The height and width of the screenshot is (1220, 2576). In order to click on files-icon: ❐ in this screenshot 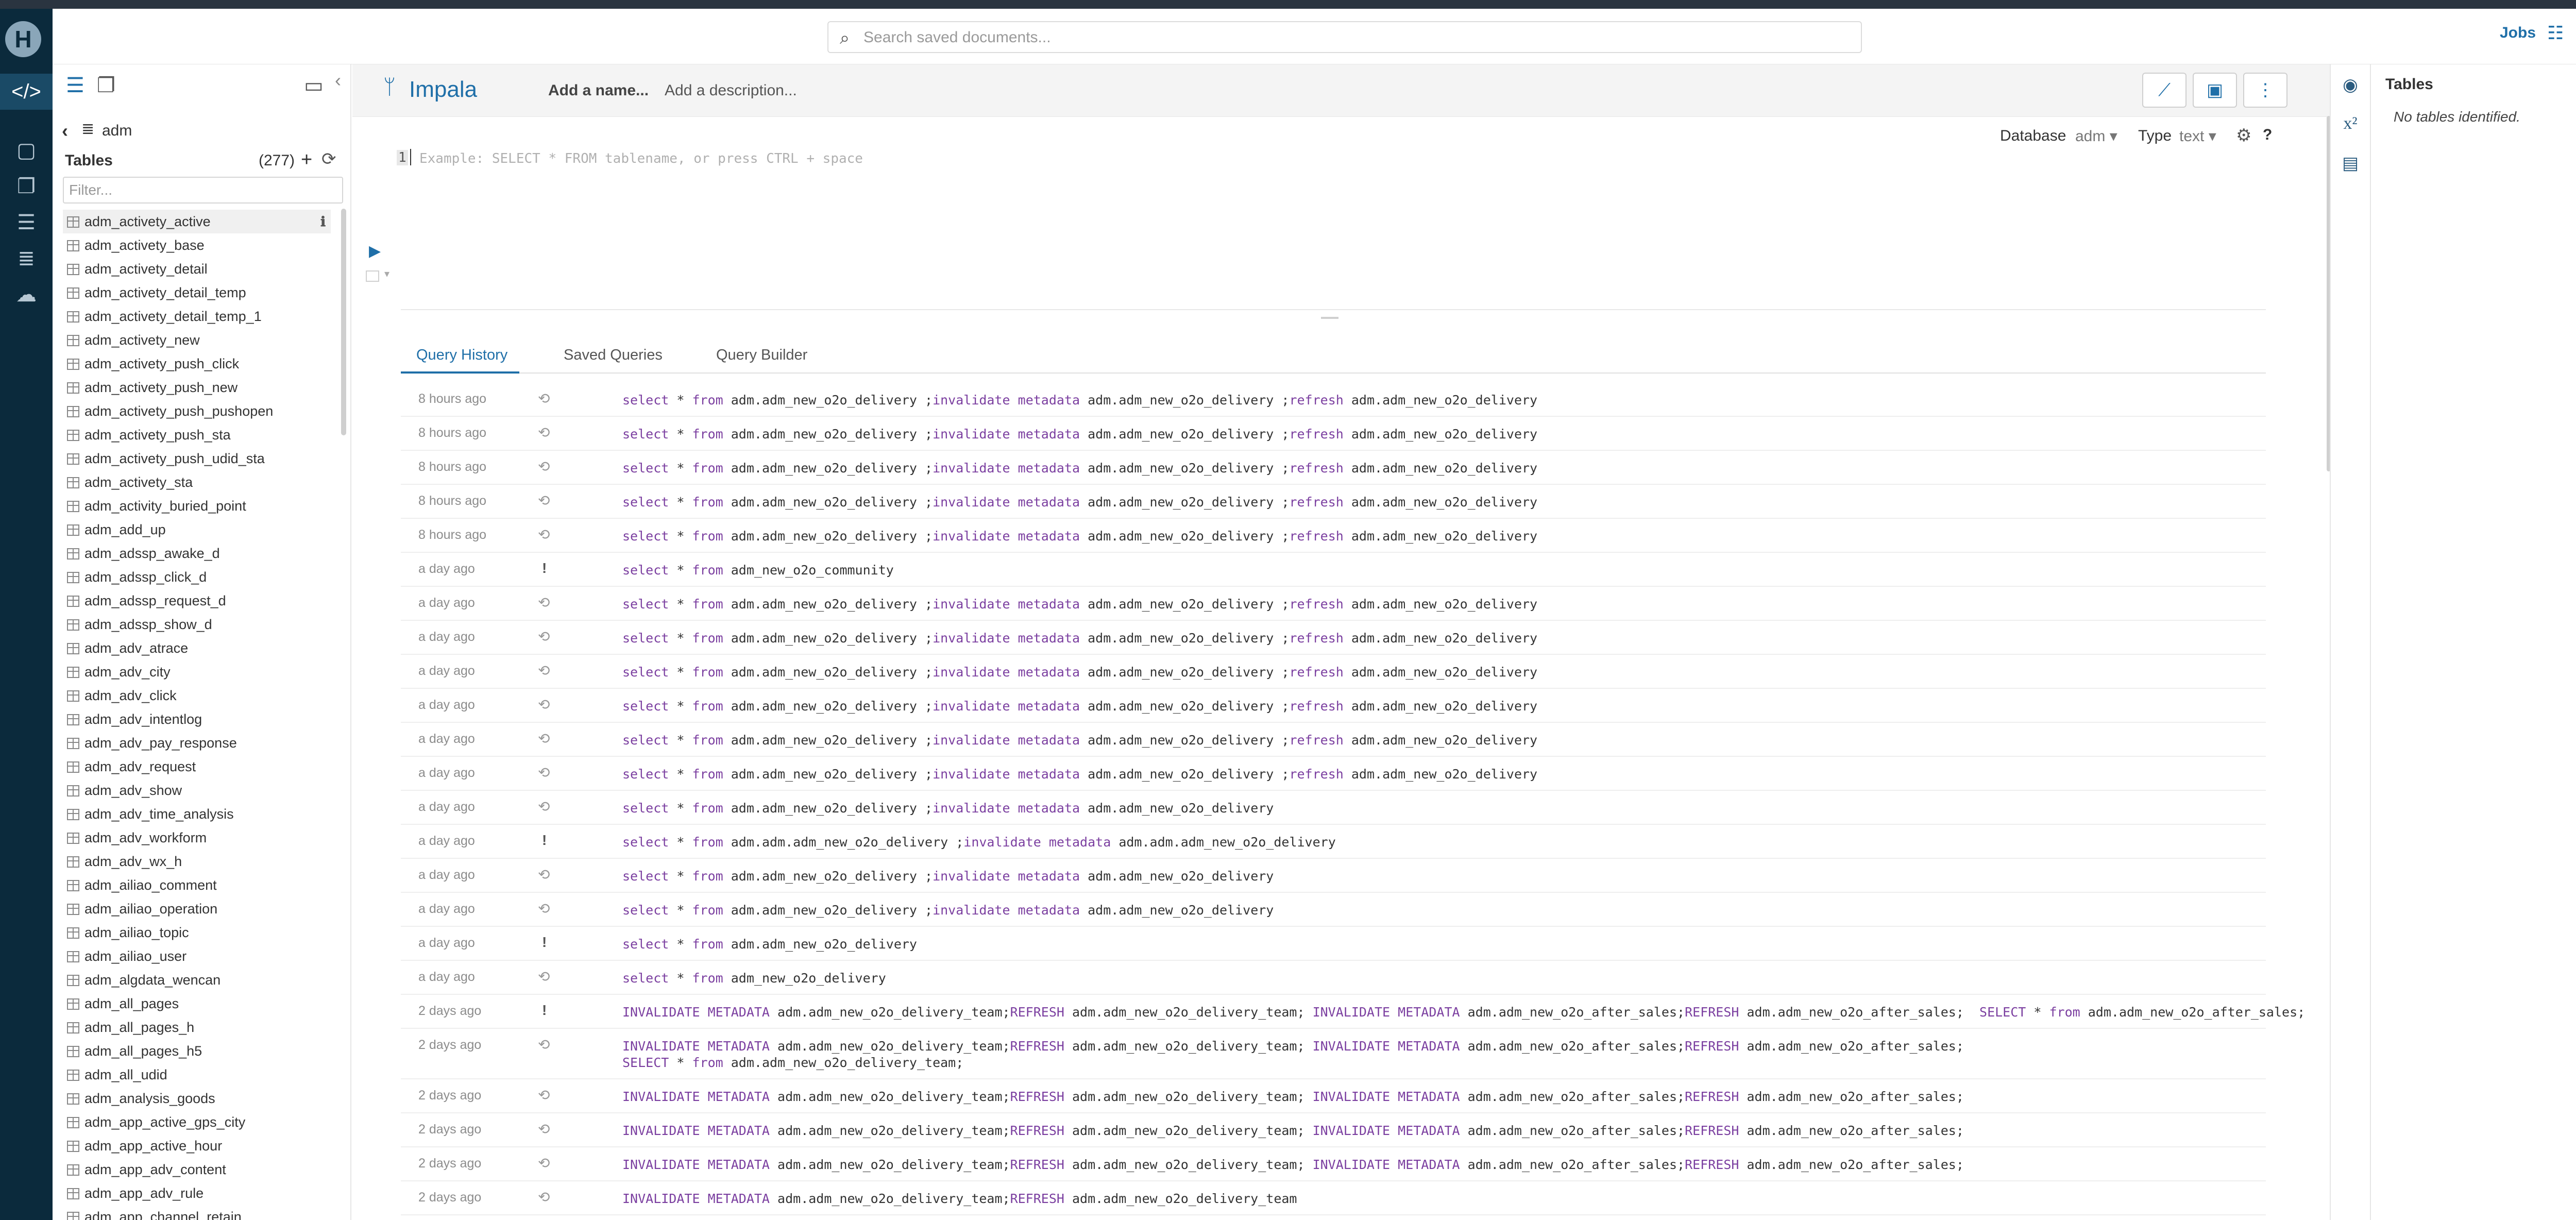, I will do `click(26, 187)`.